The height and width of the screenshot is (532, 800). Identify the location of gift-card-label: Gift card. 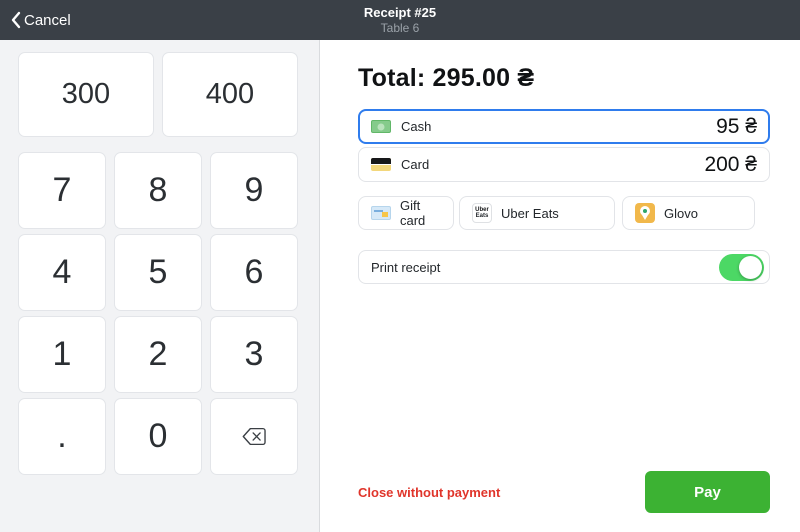
(413, 213).